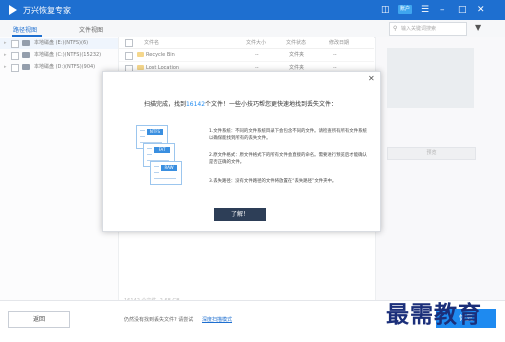  Describe the element at coordinates (273, 181) in the screenshot. I see `tip-lost-path: 3.丢失路径：没有文件路径的文件将放置在“丢失路径”文件夹中。` at that location.